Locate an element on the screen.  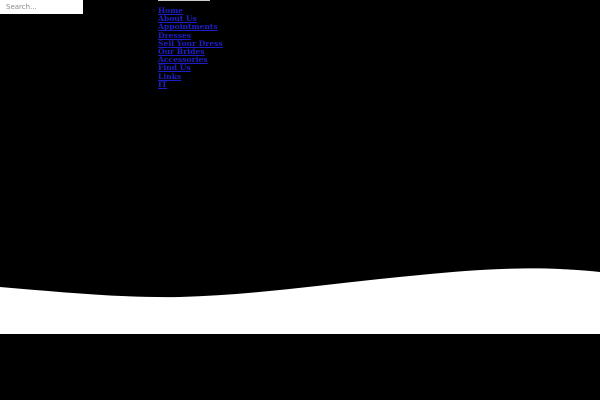
nav-item-it: IT is located at coordinates (187, 84).